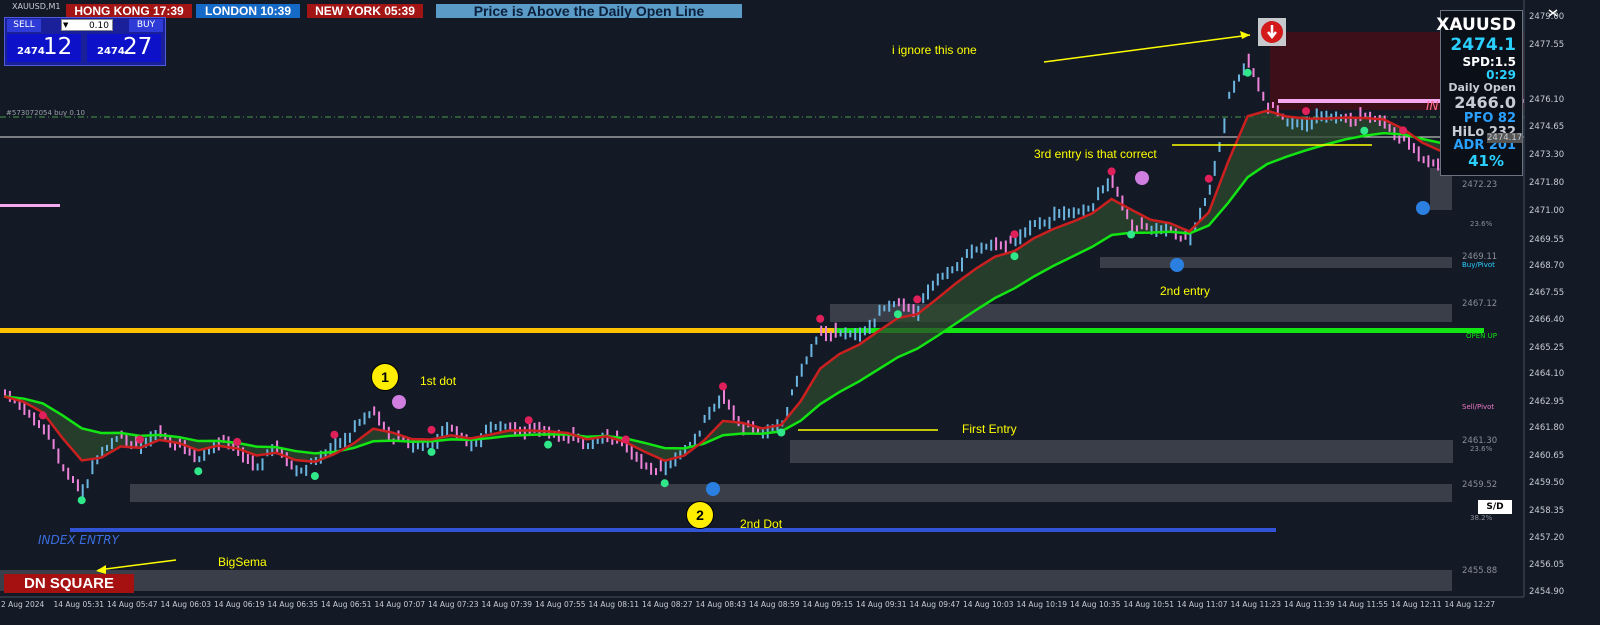  Describe the element at coordinates (1553, 9) in the screenshot. I see `close-icon` at that location.